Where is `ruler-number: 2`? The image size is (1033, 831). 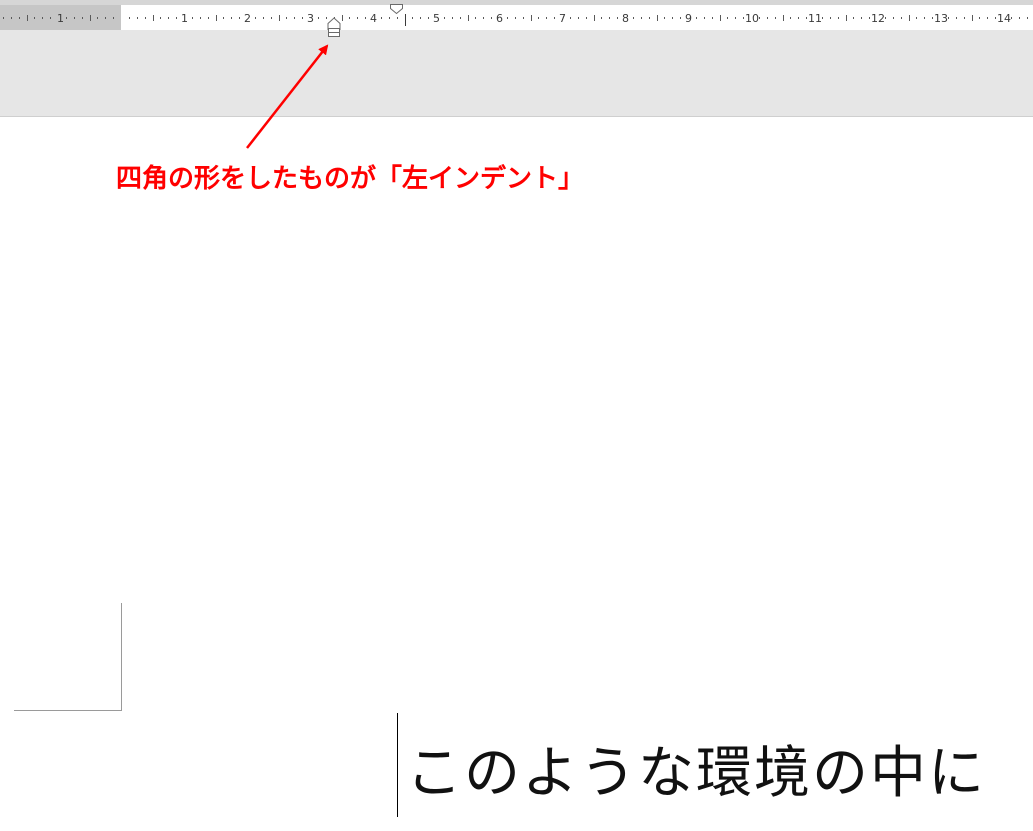 ruler-number: 2 is located at coordinates (247, 18).